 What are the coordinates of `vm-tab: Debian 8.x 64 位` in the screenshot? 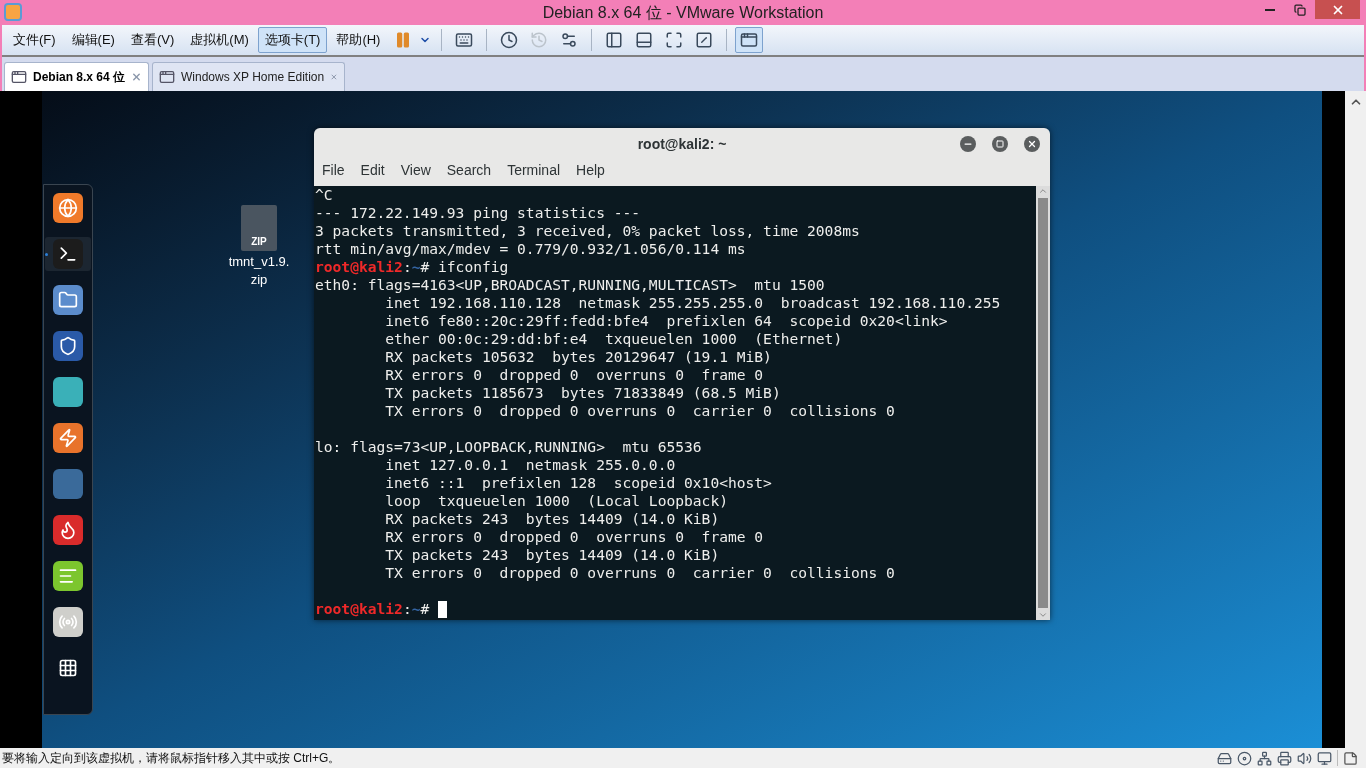 It's located at (76, 76).